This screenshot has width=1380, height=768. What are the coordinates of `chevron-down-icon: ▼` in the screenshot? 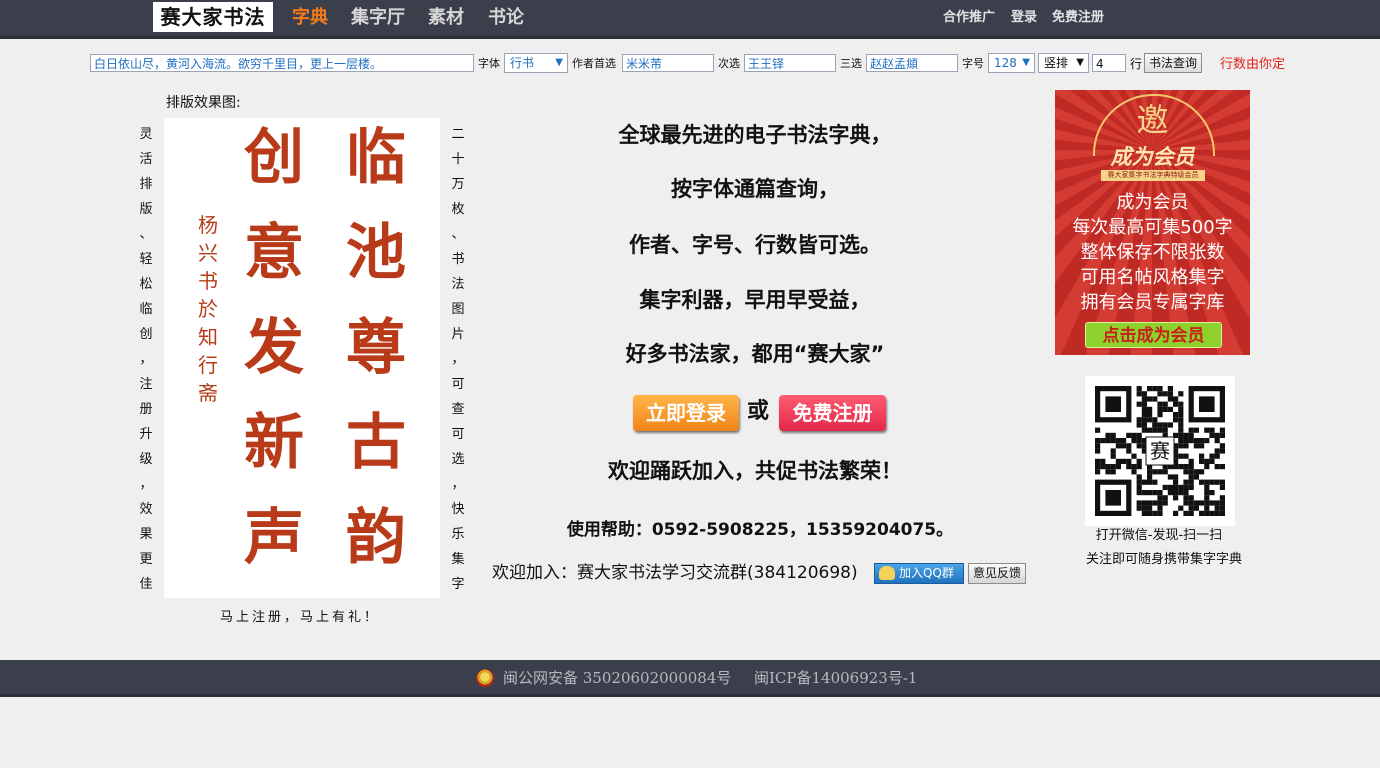 It's located at (1026, 62).